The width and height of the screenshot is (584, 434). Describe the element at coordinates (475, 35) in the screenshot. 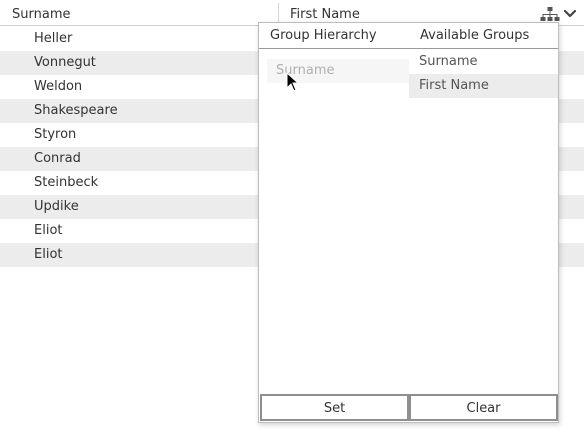

I see `available-groups-heading: Available Groups` at that location.